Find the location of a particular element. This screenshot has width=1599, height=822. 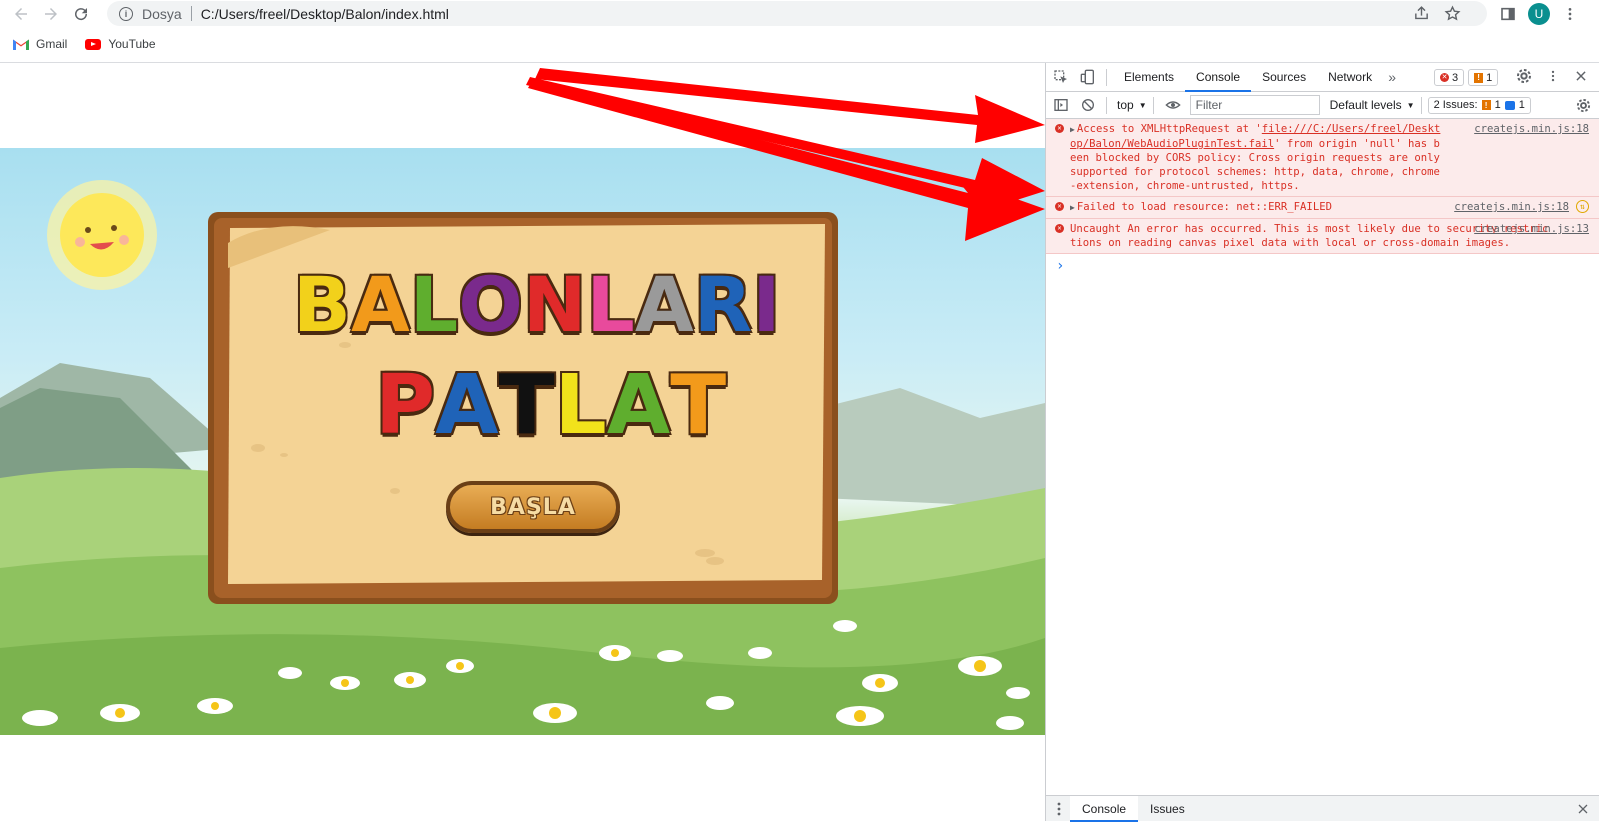

start-button-label: BAŞLA is located at coordinates (533, 507).